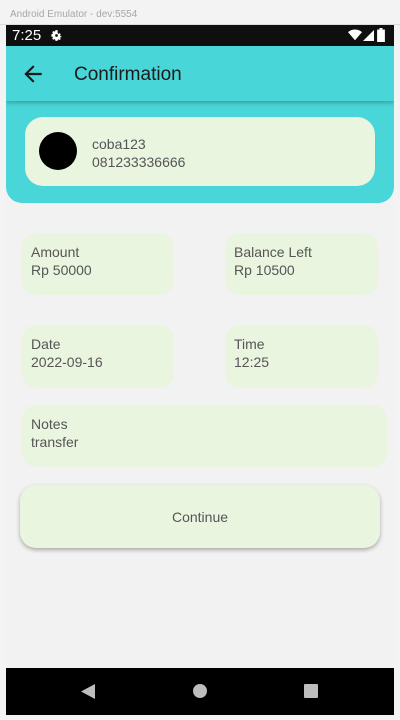 The image size is (400, 720). Describe the element at coordinates (74, 14) in the screenshot. I see `emulator-title: Android Emulator - dev:5554` at that location.